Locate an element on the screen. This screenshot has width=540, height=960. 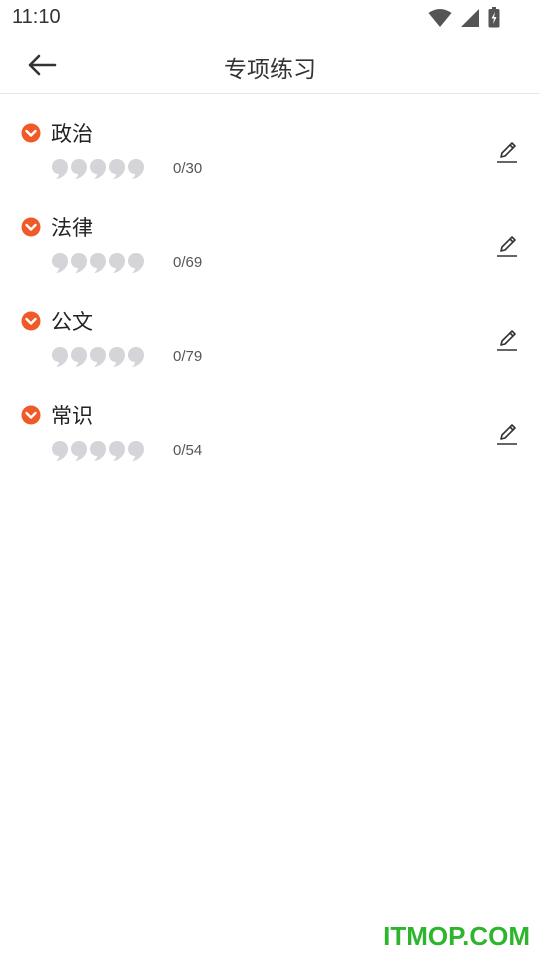
watermark: ITMOP.COM is located at coordinates (456, 936).